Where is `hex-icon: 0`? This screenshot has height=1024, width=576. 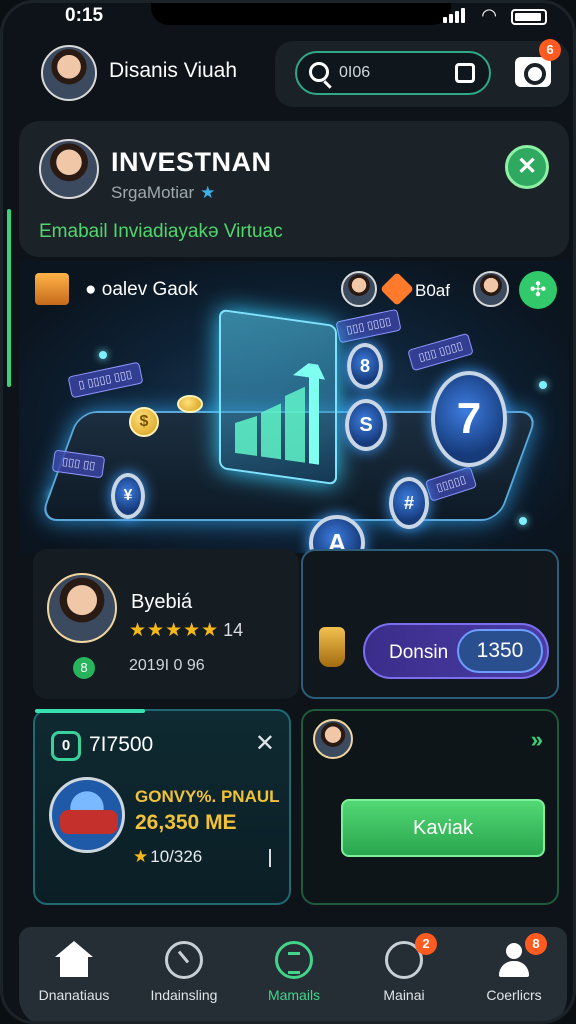 hex-icon: 0 is located at coordinates (66, 746).